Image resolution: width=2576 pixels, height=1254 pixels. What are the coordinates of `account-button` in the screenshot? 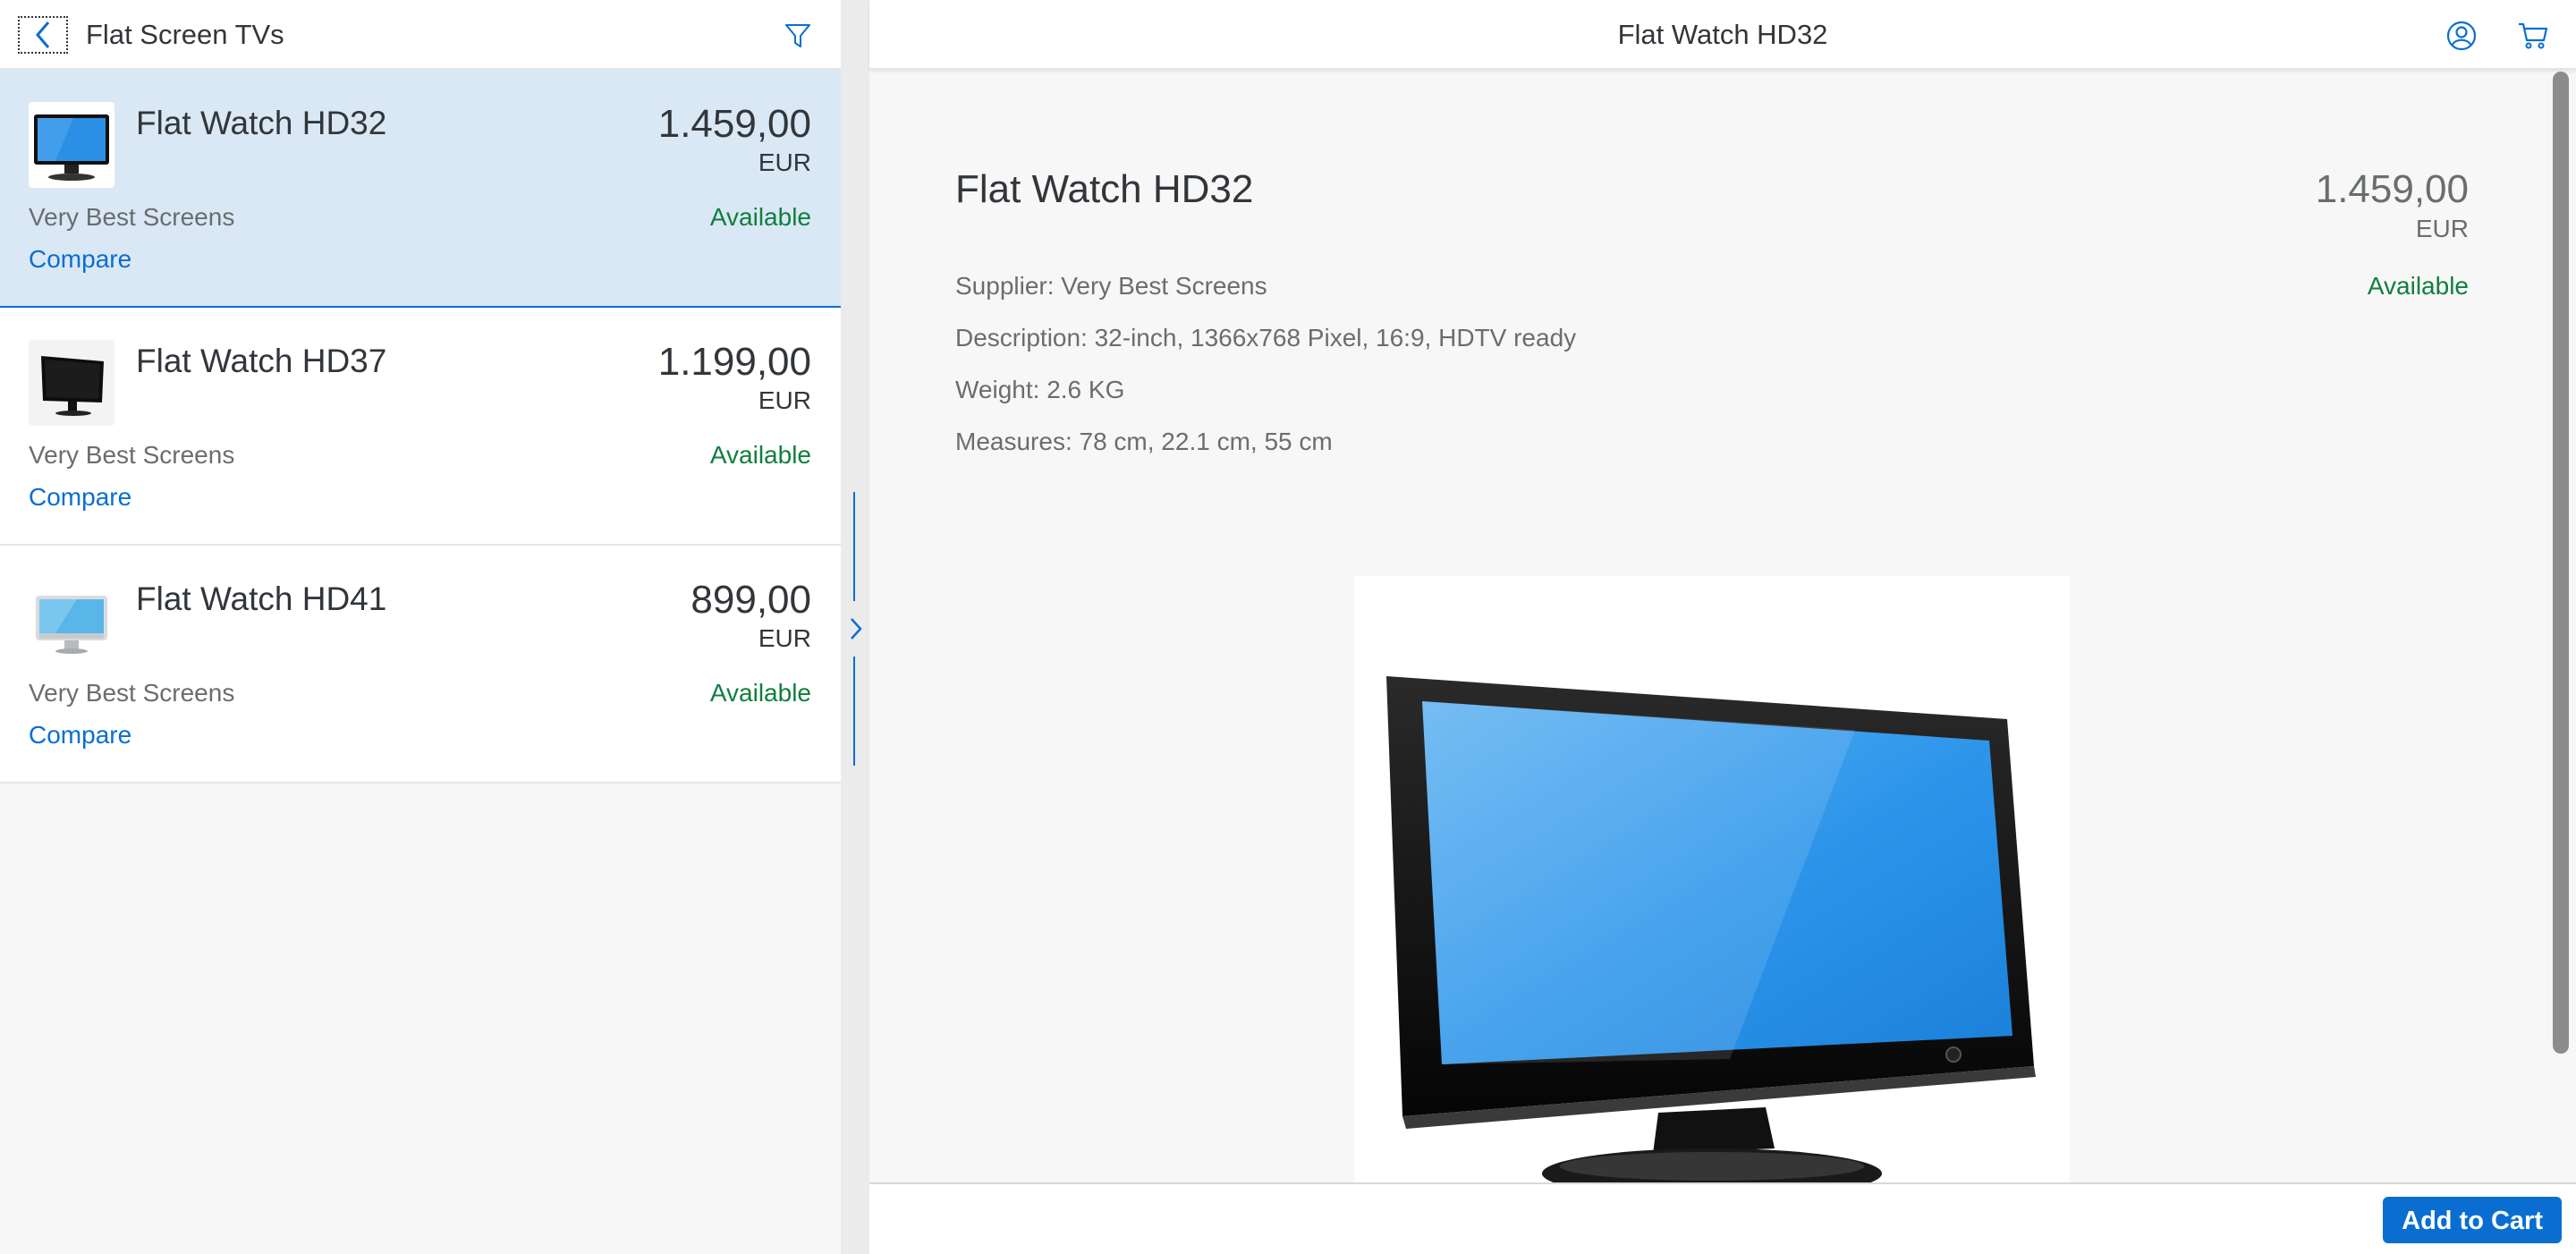 It's located at (2461, 35).